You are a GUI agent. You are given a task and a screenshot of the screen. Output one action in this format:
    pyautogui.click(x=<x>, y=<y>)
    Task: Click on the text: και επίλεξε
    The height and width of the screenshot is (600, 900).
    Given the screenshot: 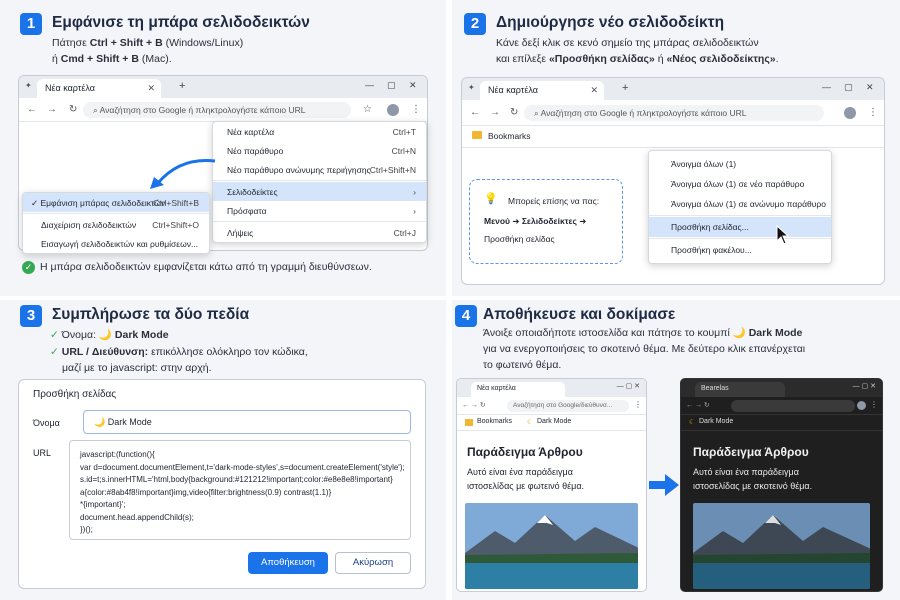 What is the action you would take?
    pyautogui.click(x=522, y=59)
    